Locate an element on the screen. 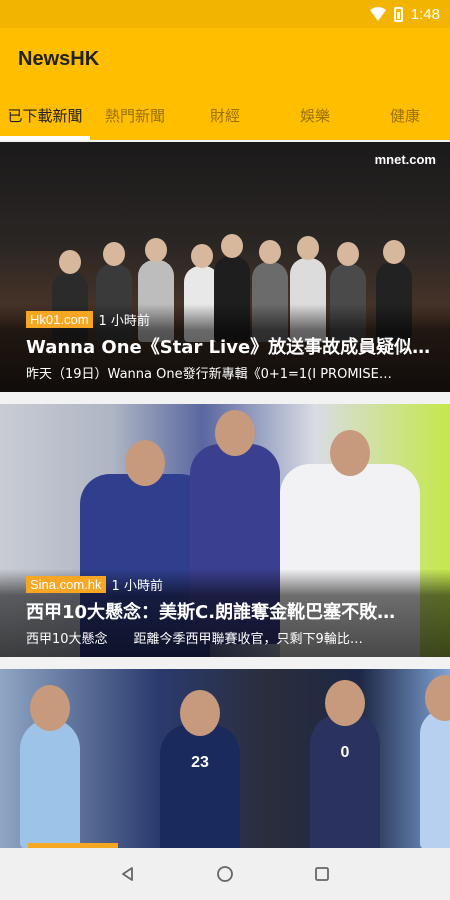 Image resolution: width=450 pixels, height=900 pixels. tab-downloaded-news: 已下載新聞 is located at coordinates (45, 115).